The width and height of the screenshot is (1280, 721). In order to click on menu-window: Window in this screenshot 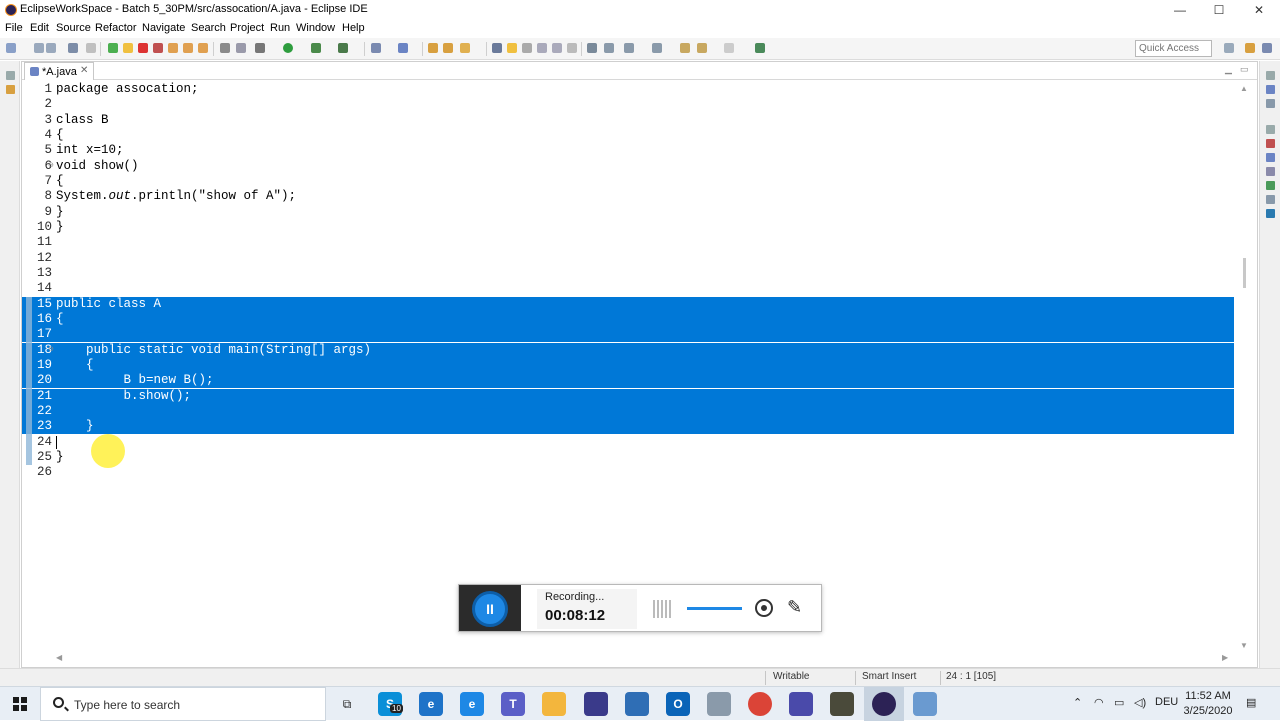, I will do `click(315, 28)`.